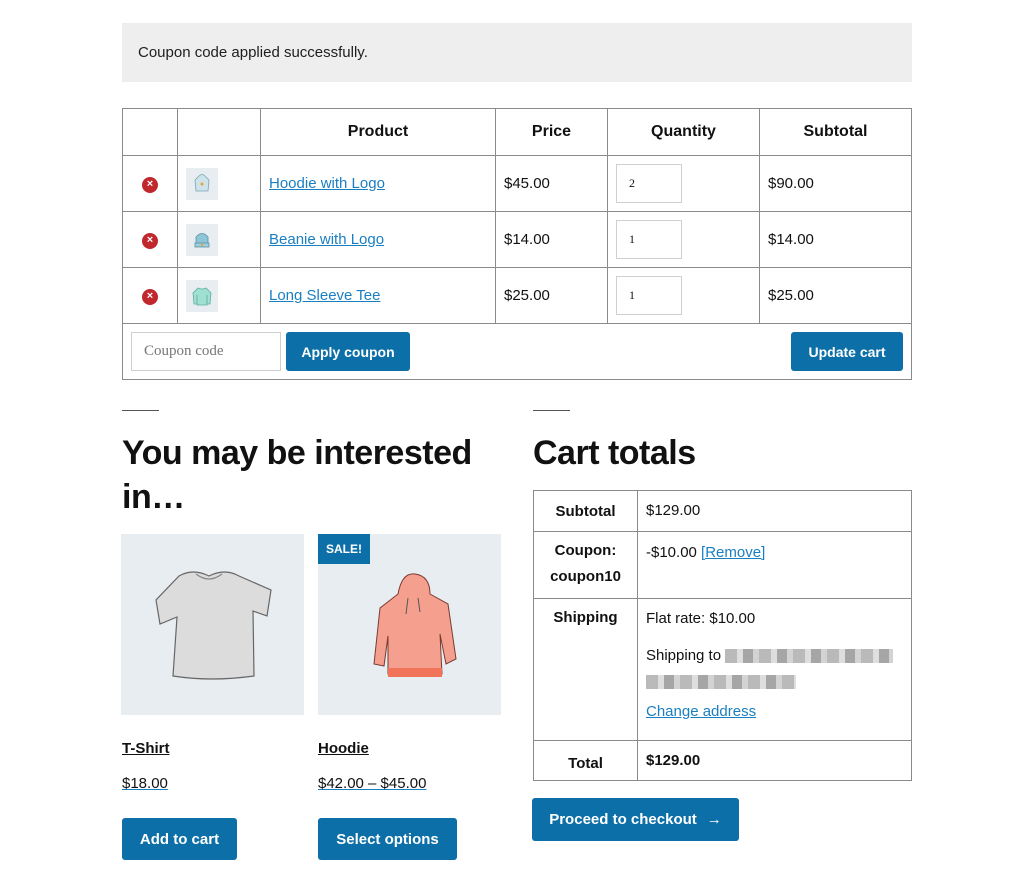  I want to click on product-link: Long Sleeve Tee, so click(324, 295).